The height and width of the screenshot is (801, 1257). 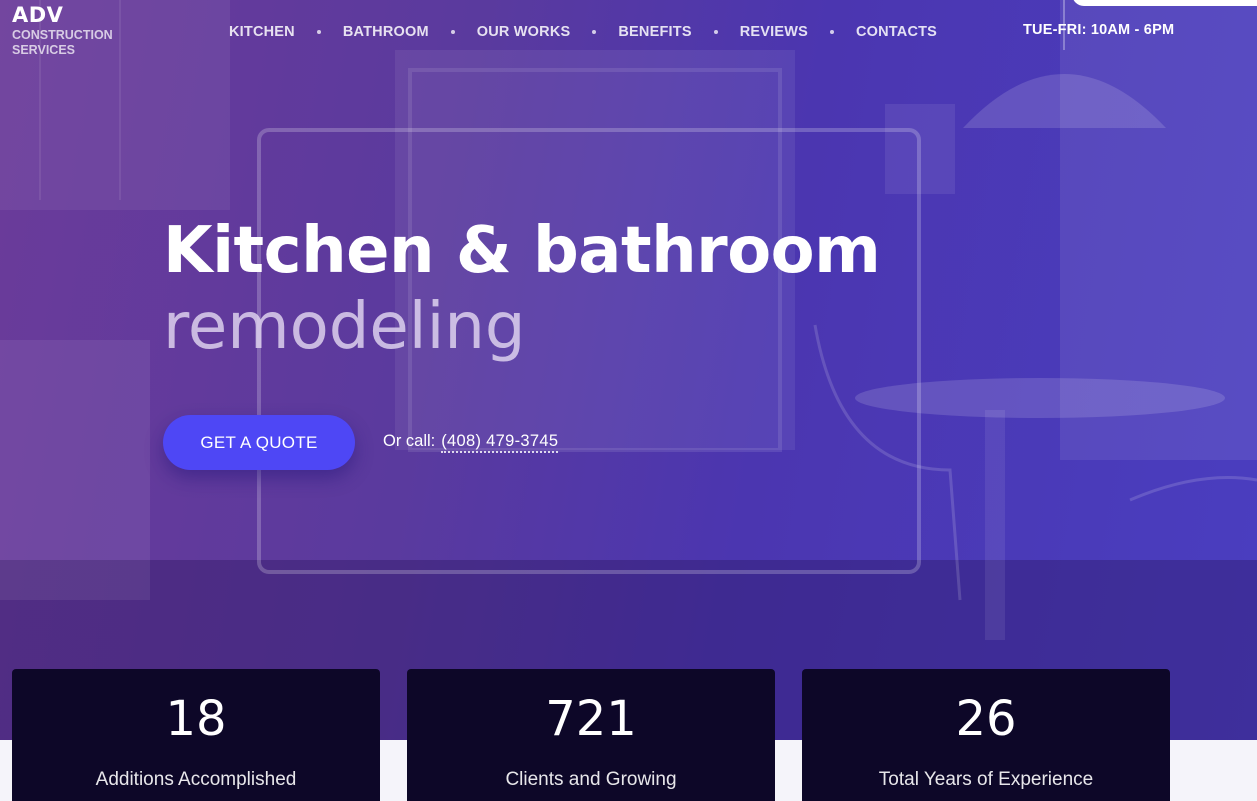 What do you see at coordinates (196, 779) in the screenshot?
I see `stat-label: Additions Accomplished` at bounding box center [196, 779].